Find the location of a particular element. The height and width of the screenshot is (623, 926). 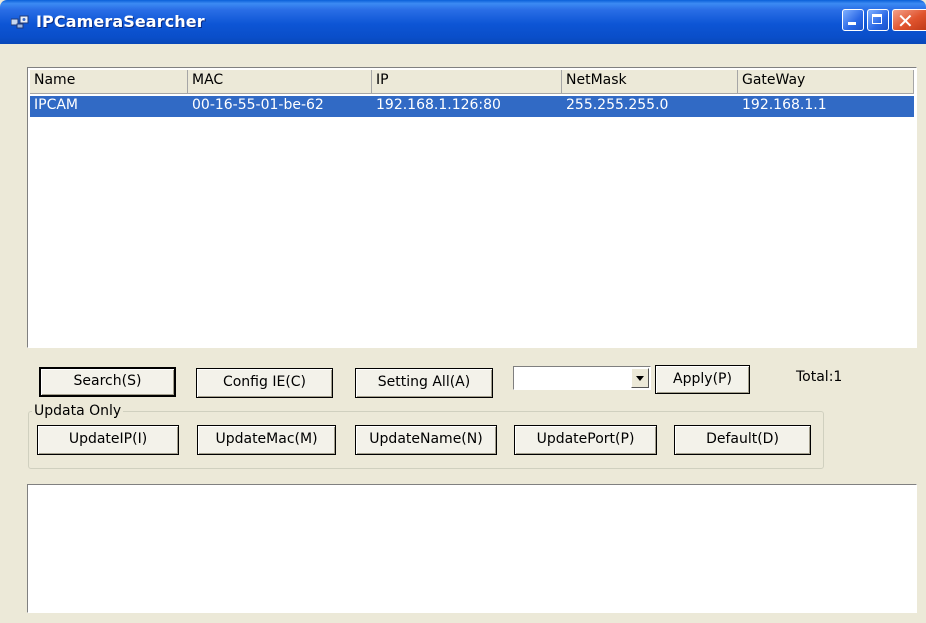

config-ie-button: Config IE(C) is located at coordinates (264, 383).